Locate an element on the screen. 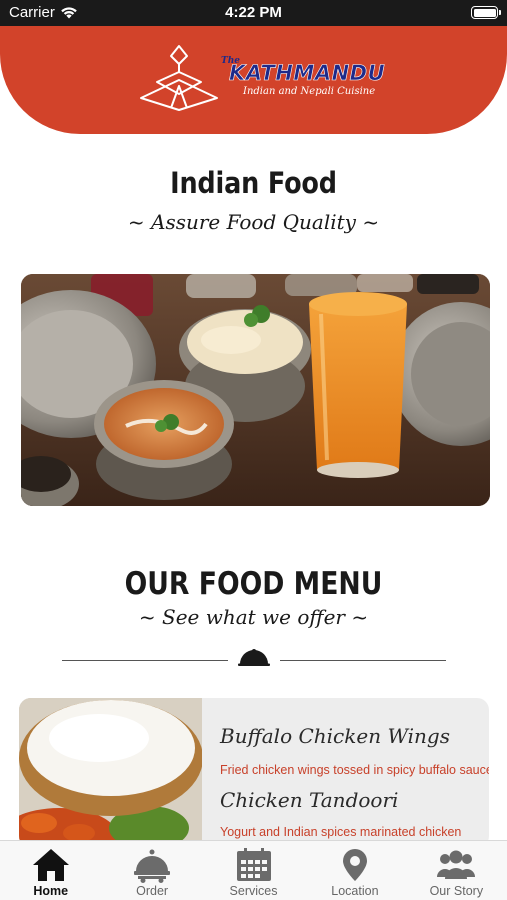  home-icon is located at coordinates (50, 865).